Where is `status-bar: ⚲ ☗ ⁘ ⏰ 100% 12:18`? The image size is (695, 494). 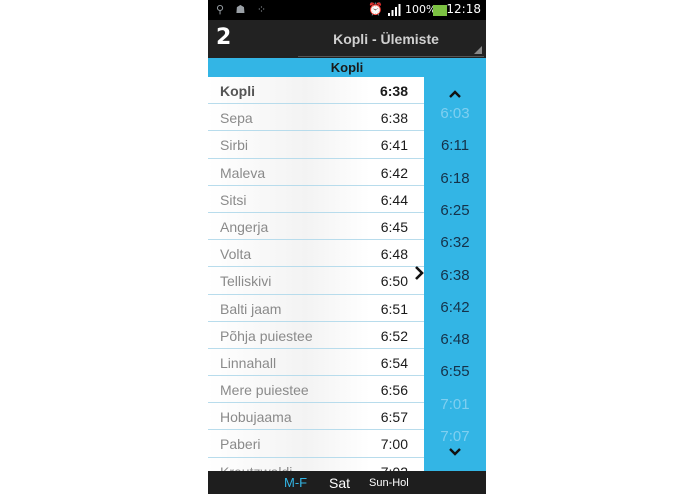 status-bar: ⚲ ☗ ⁘ ⏰ 100% 12:18 is located at coordinates (347, 10).